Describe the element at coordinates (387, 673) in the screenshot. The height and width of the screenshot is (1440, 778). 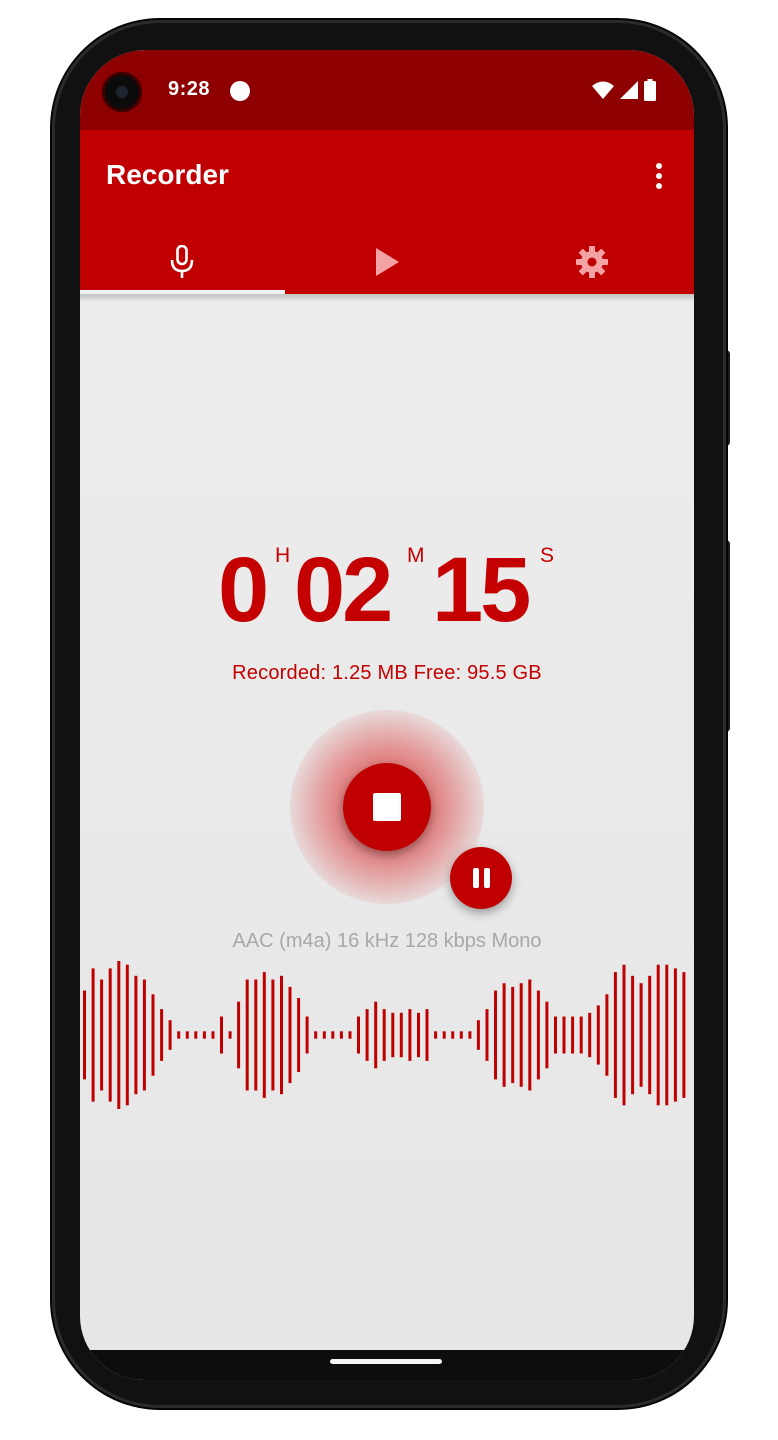
I see `recording-size-info: Recorded: 1.25 MB Free: 95.5 GB` at that location.